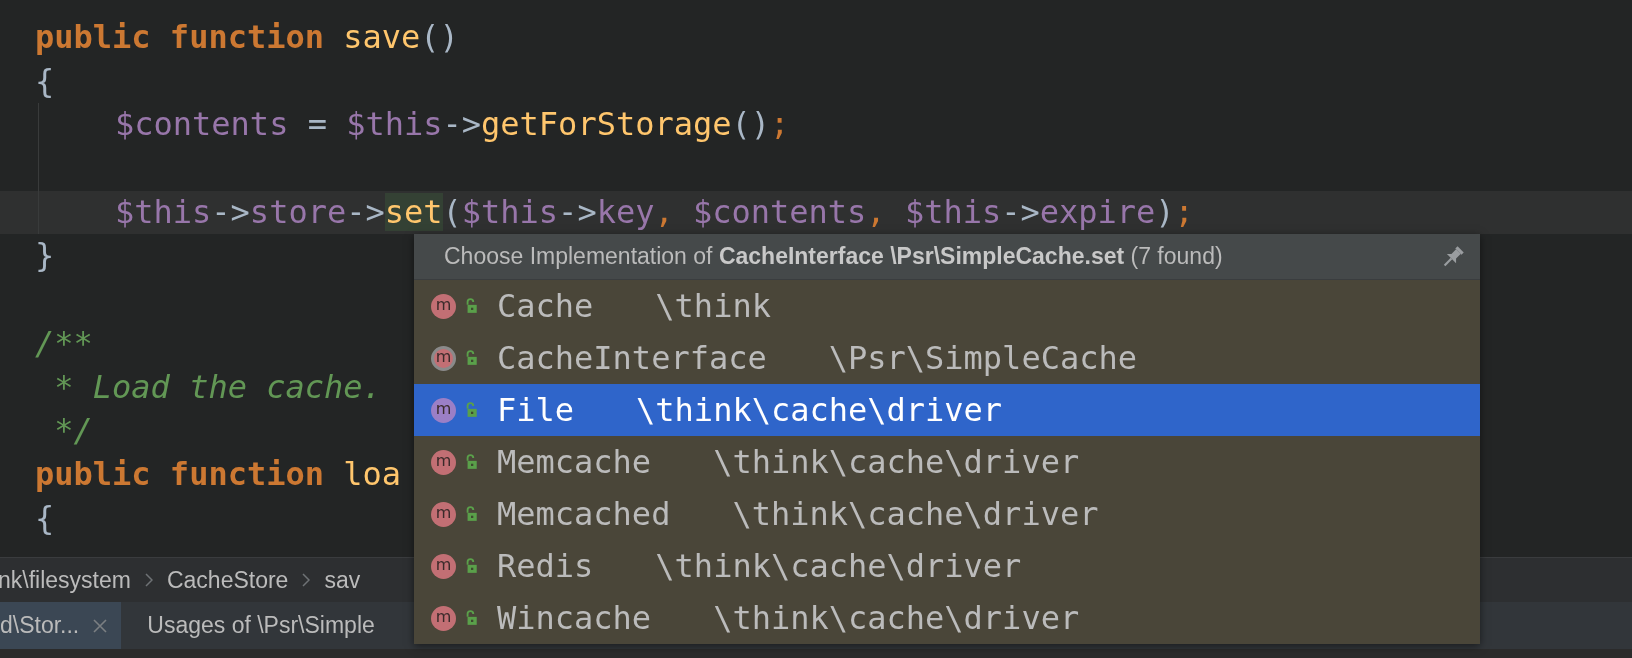 This screenshot has height=658, width=1632. What do you see at coordinates (947, 358) in the screenshot?
I see `implementation-item: m CacheInterface \Psr\SimpleCache` at bounding box center [947, 358].